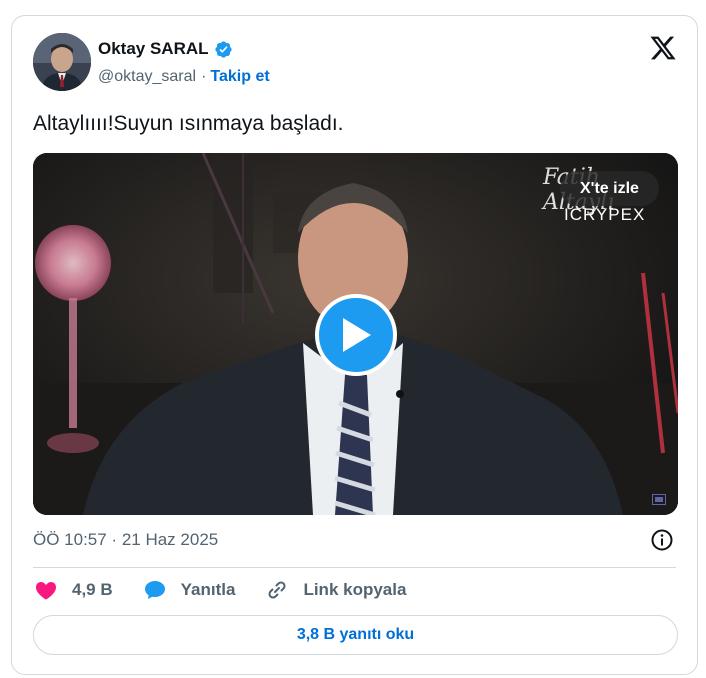 The image size is (706, 678). I want to click on follow-button: Takip et, so click(239, 77).